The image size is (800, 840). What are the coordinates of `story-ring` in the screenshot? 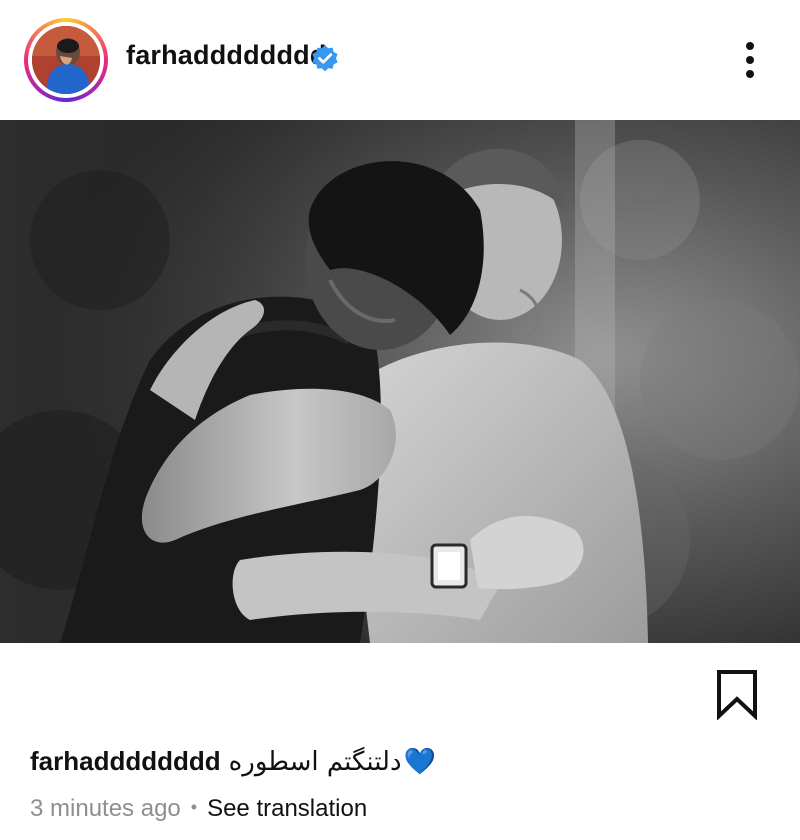 It's located at (66, 60).